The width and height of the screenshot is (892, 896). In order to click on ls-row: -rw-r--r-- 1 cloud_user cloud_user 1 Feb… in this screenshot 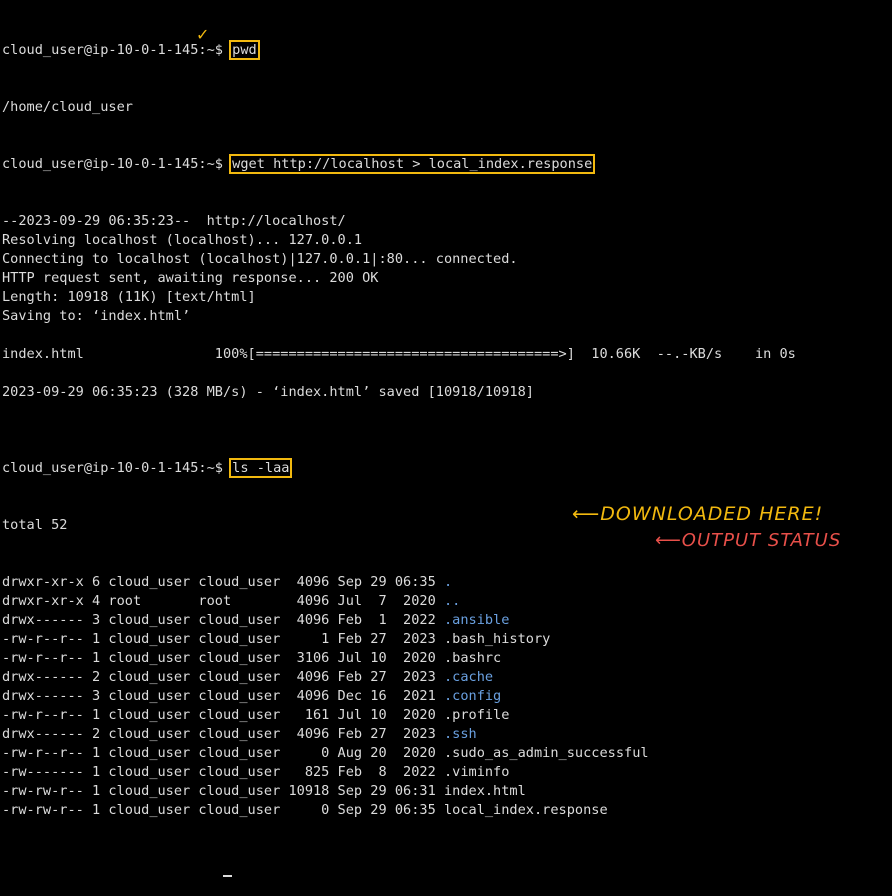, I will do `click(447, 639)`.